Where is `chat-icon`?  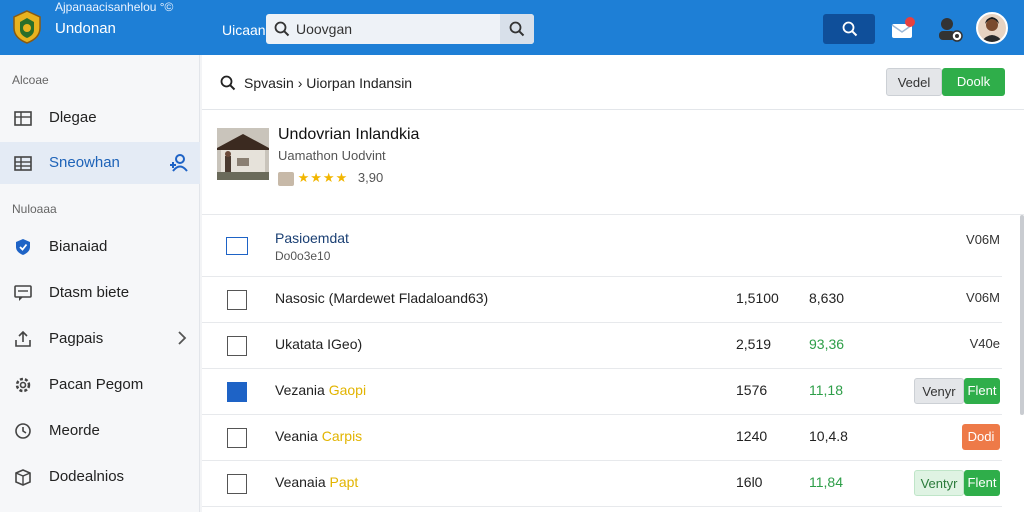
chat-icon is located at coordinates (23, 293).